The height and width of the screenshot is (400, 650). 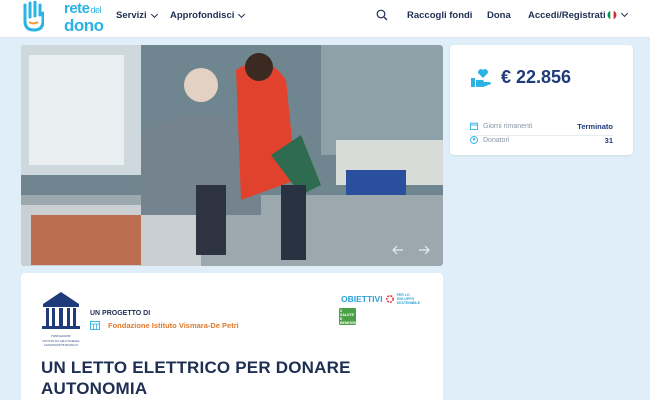 What do you see at coordinates (536, 77) in the screenshot?
I see `raised-amount: € 22.856` at bounding box center [536, 77].